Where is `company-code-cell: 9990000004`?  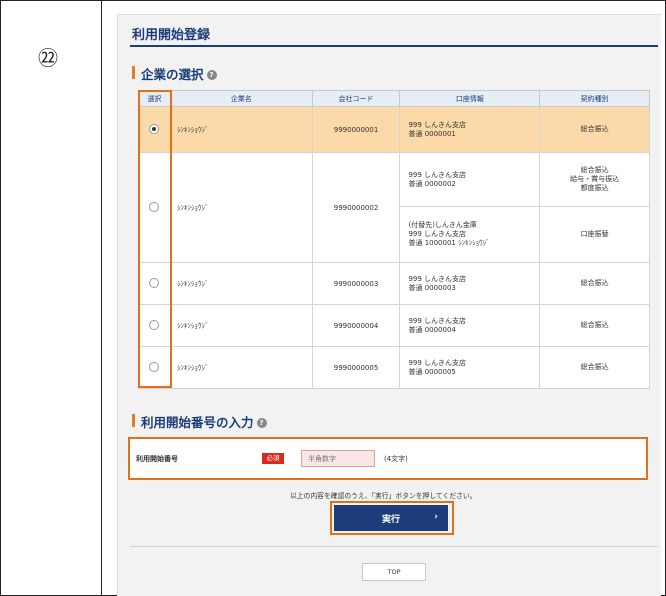
company-code-cell: 9990000004 is located at coordinates (356, 325).